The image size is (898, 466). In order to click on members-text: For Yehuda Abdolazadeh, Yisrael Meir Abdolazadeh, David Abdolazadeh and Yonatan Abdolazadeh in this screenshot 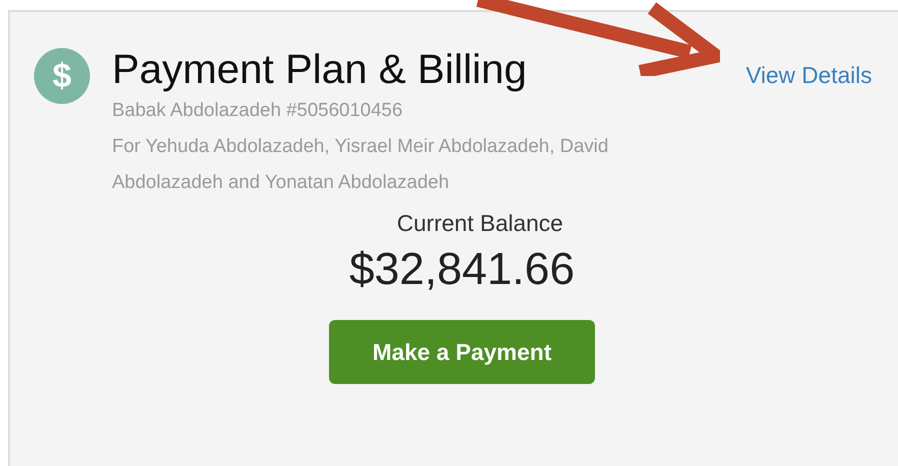, I will do `click(361, 165)`.